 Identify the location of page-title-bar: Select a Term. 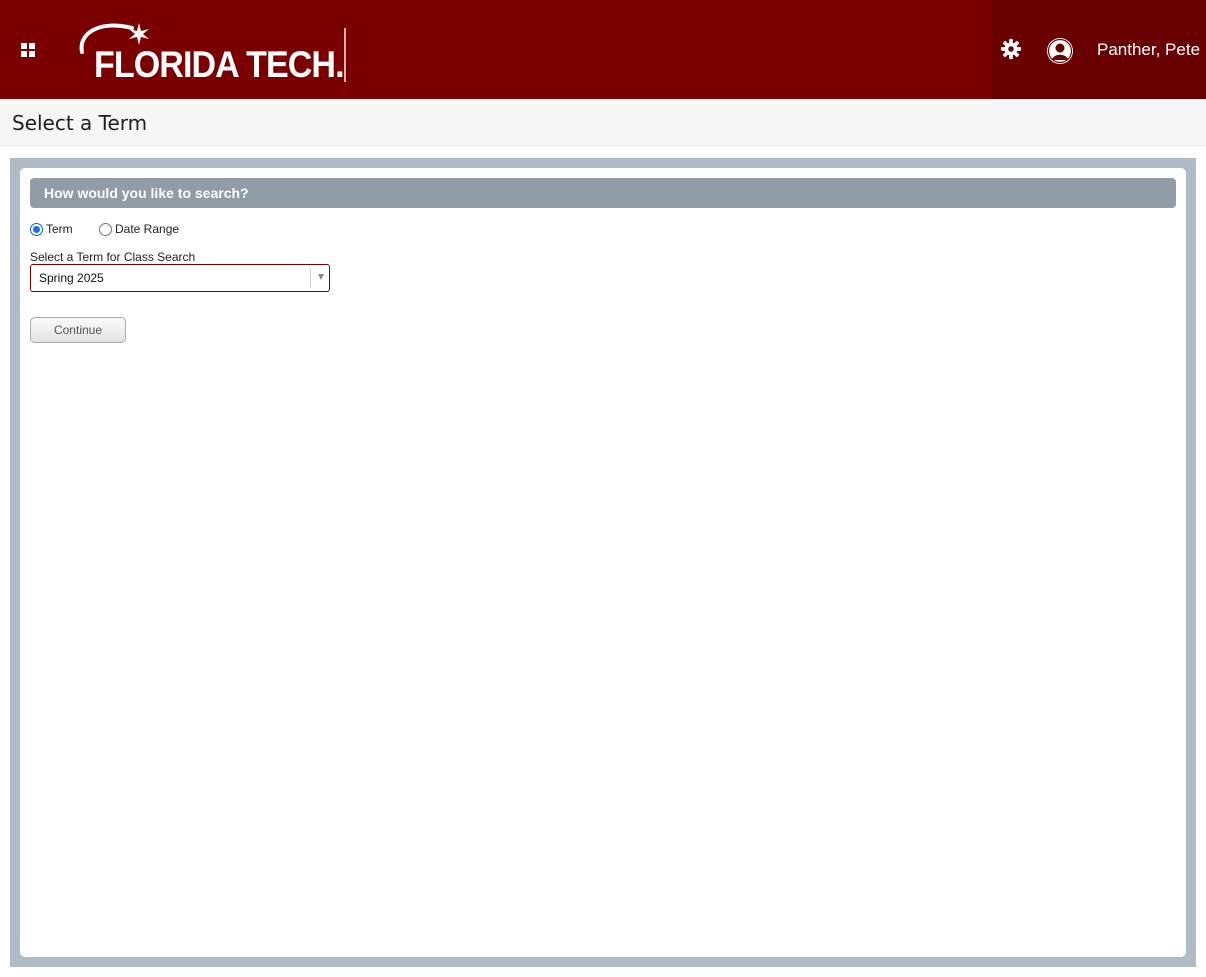
(603, 122).